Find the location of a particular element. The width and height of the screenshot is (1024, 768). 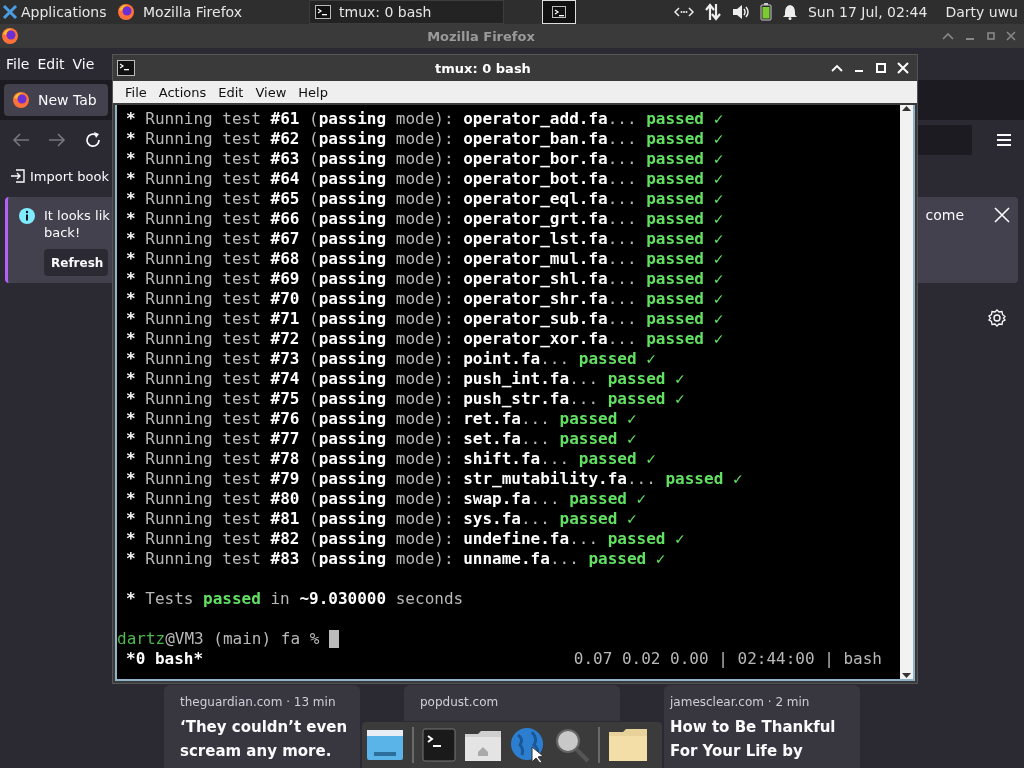

window-icon is located at coordinates (385, 745).